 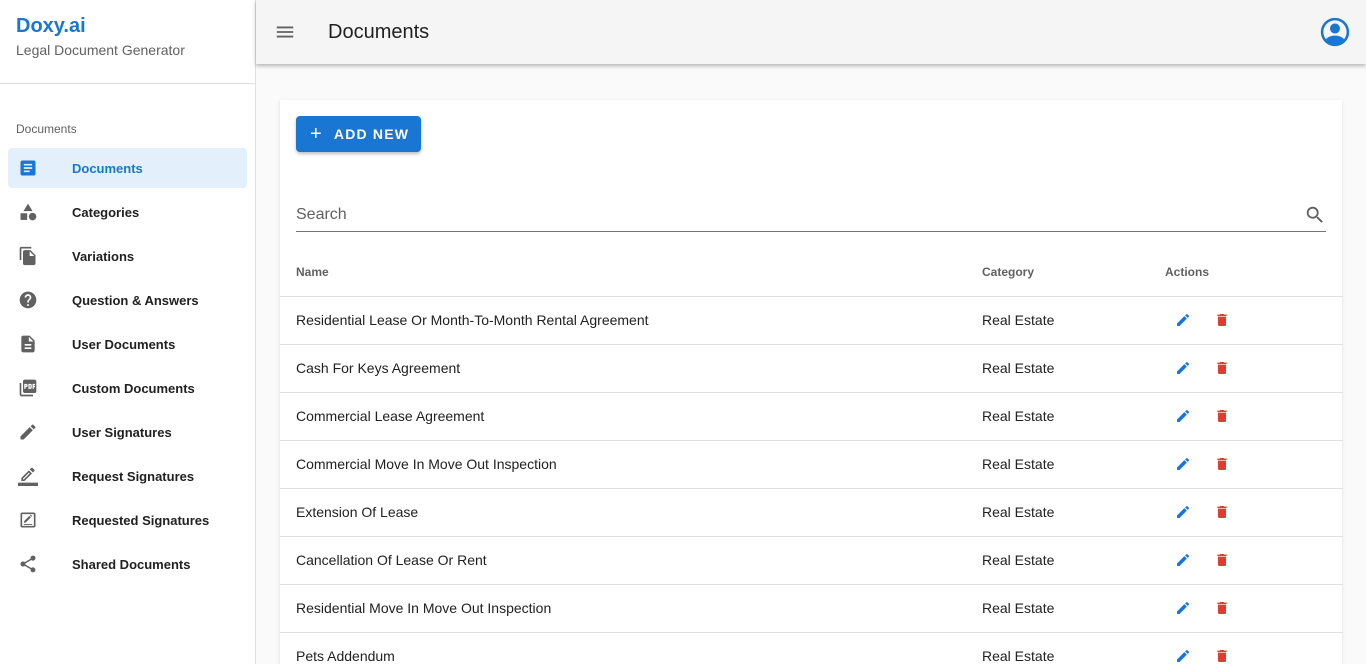 What do you see at coordinates (133, 476) in the screenshot?
I see `sidebar-item-label: Request Signatures` at bounding box center [133, 476].